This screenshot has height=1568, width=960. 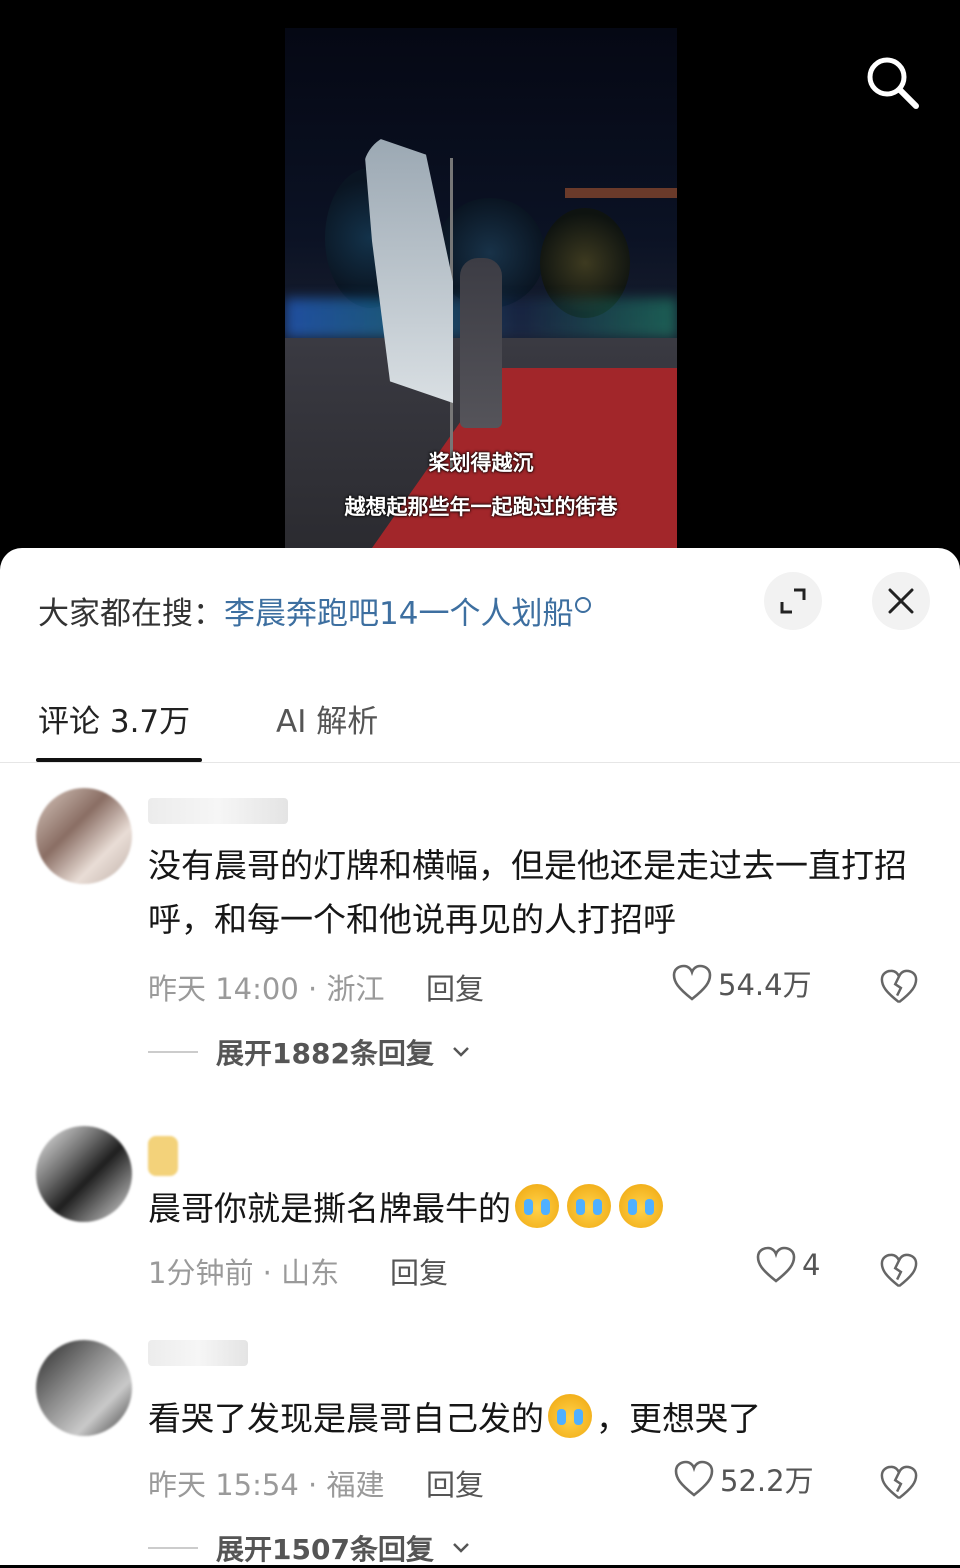 I want to click on expand-button, so click(x=793, y=601).